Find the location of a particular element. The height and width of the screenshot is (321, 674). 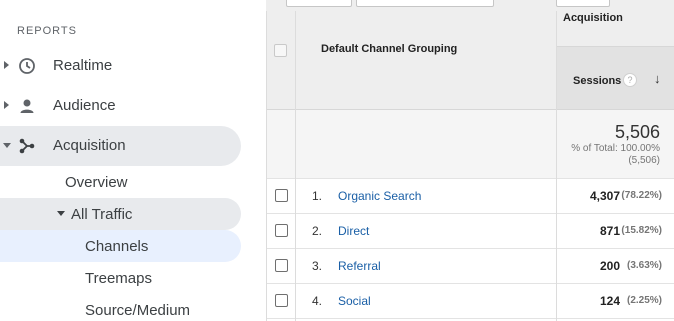

nav-label: Audience is located at coordinates (84, 105).